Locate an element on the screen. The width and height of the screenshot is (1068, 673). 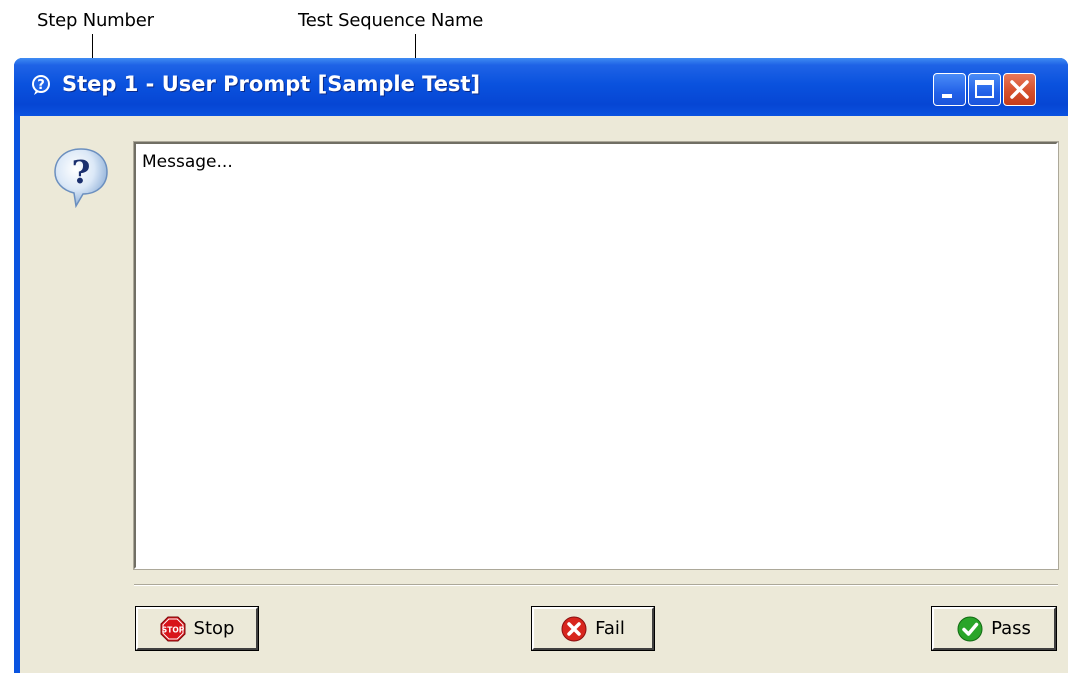
svg-text: STOP is located at coordinates (172, 629).